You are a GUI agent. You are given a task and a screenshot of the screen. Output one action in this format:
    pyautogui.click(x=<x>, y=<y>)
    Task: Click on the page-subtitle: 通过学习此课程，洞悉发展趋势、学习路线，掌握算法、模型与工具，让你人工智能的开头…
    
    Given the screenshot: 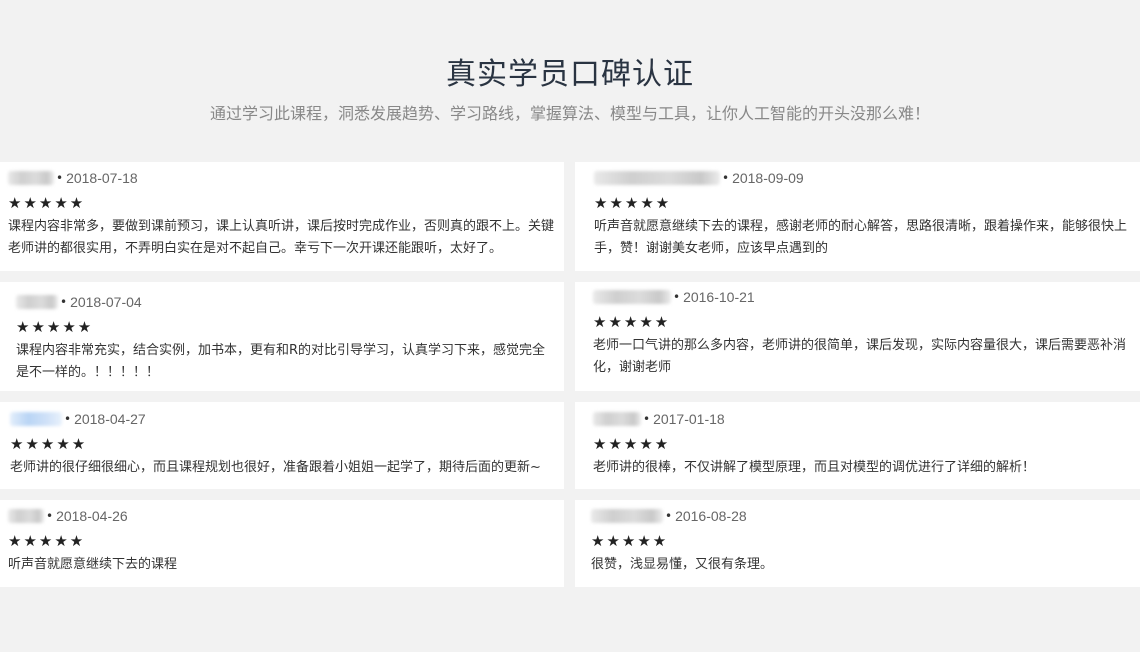 What is the action you would take?
    pyautogui.click(x=569, y=113)
    